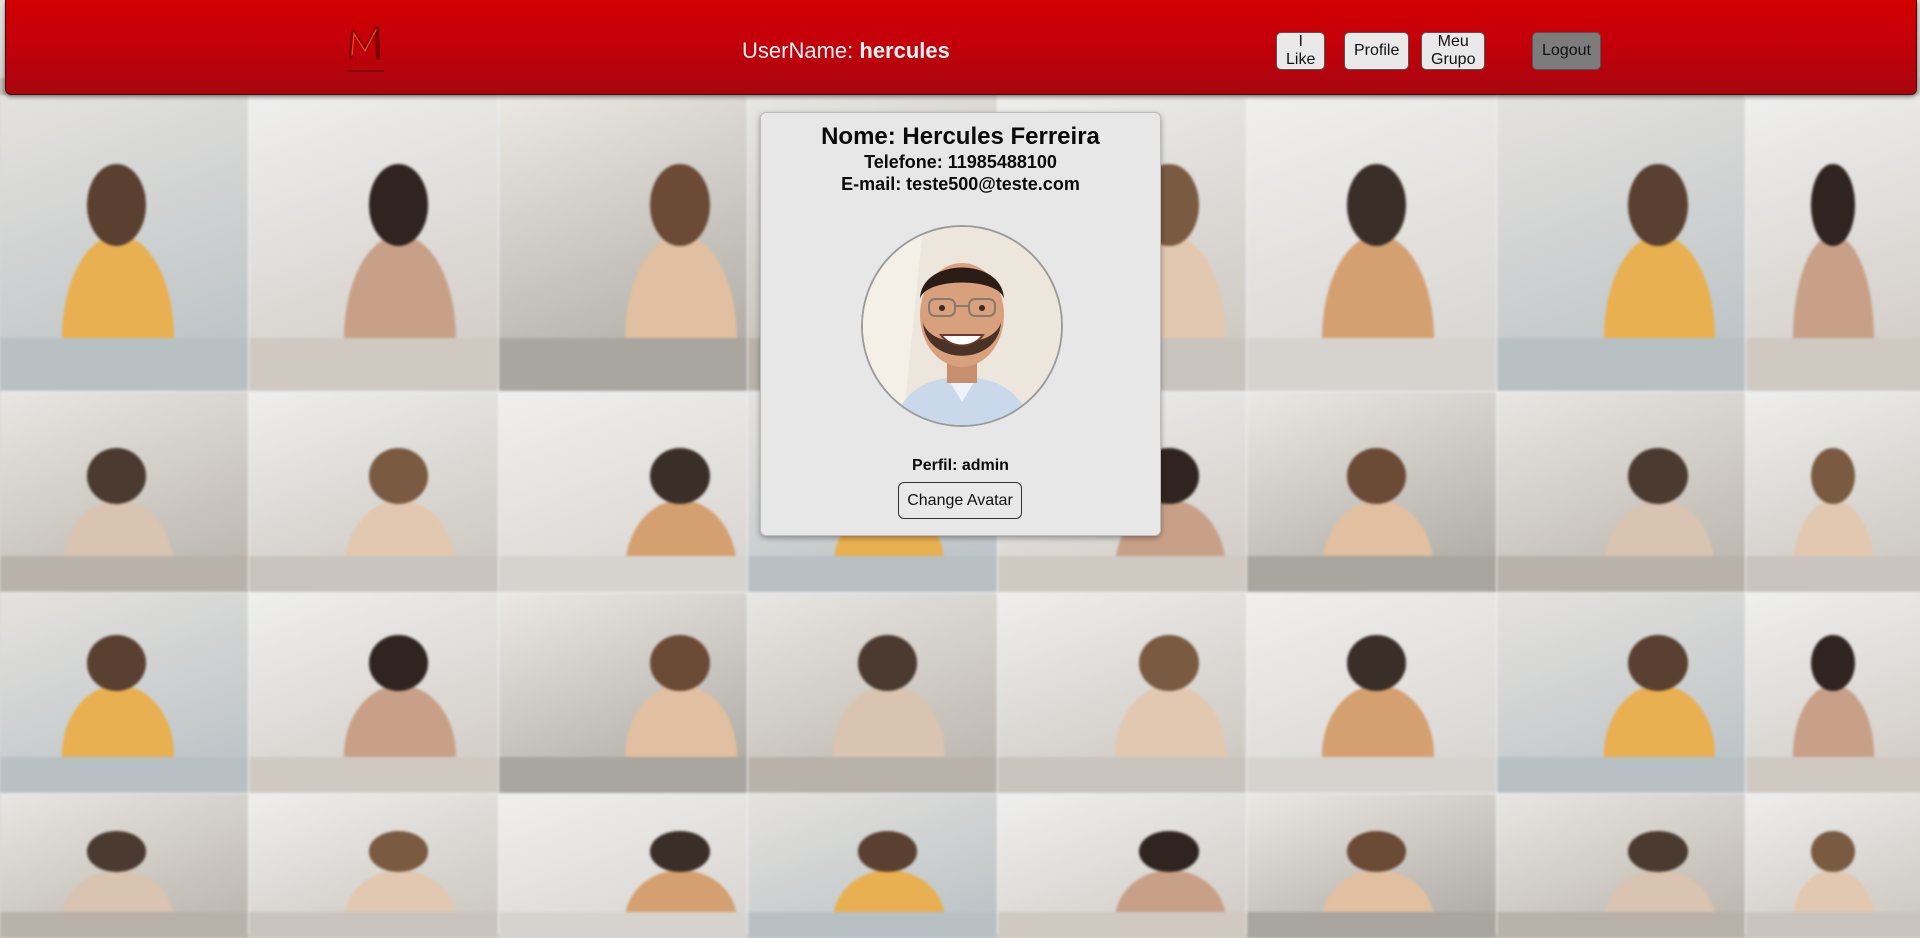 The height and width of the screenshot is (938, 1920). What do you see at coordinates (1301, 51) in the screenshot?
I see `i-like-button: I Like` at bounding box center [1301, 51].